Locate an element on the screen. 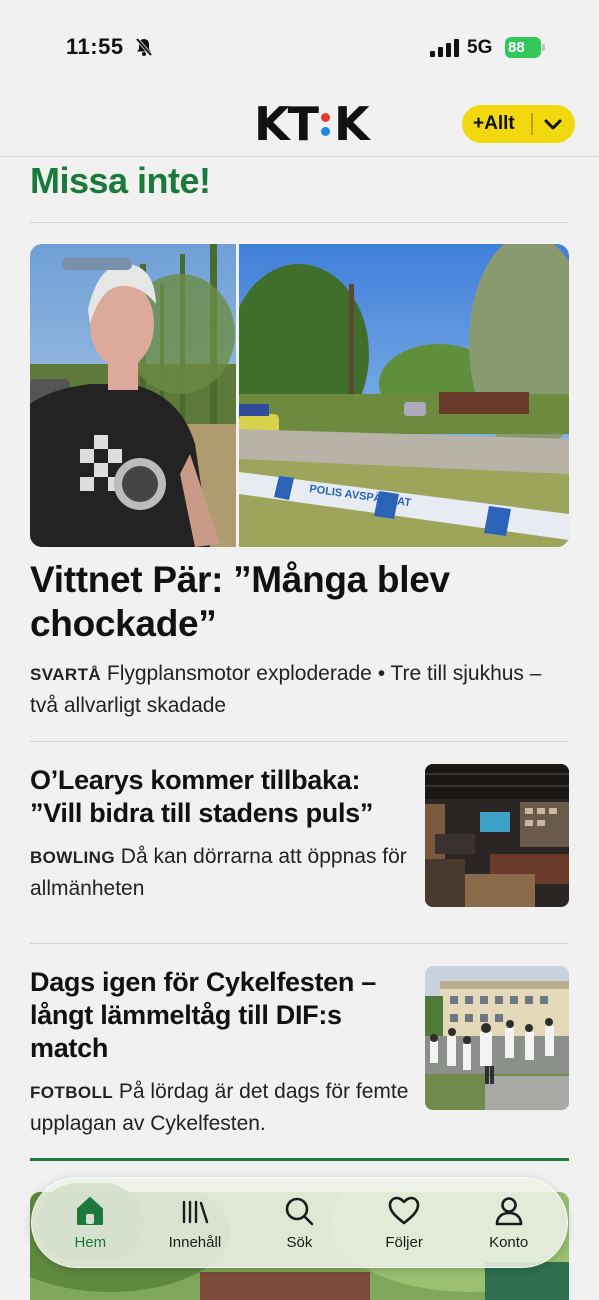 This screenshot has width=599, height=1300. filter-button: +Allt is located at coordinates (518, 124).